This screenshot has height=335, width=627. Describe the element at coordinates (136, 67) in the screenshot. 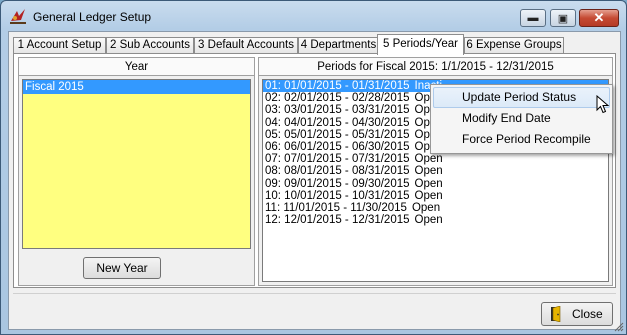

I see `year-column-header: Year` at that location.